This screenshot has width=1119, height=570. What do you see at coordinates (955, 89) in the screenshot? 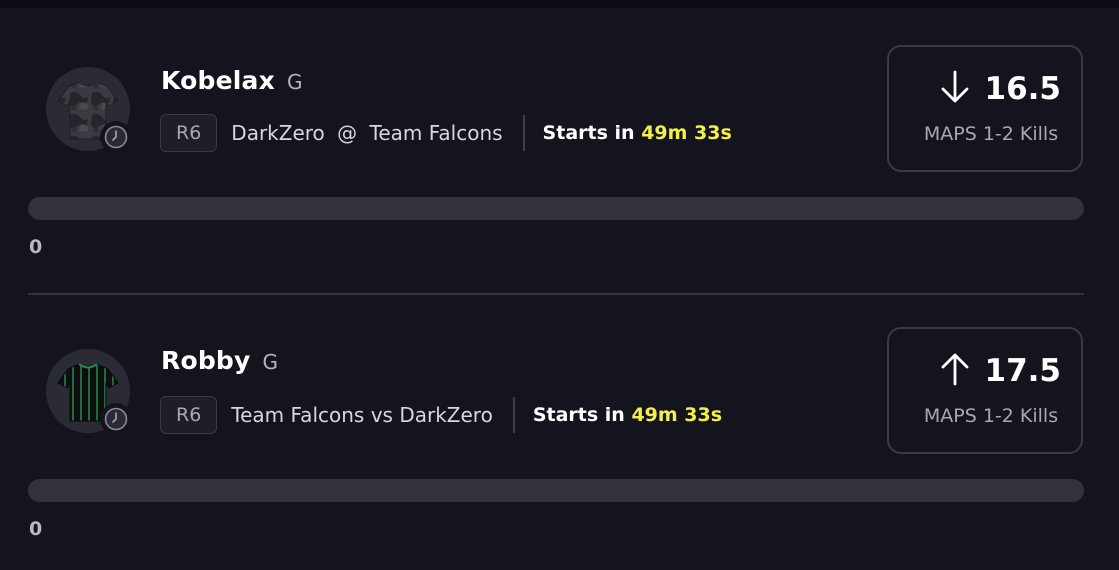
I see `arrow-down-icon` at bounding box center [955, 89].